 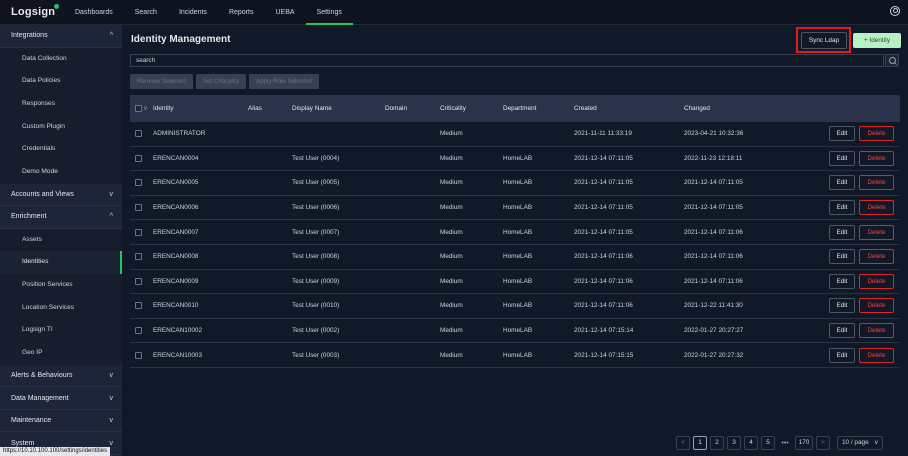 I want to click on sidebar-section-alerts-behaviours: Alerts & Behaviours v, so click(x=61, y=376).